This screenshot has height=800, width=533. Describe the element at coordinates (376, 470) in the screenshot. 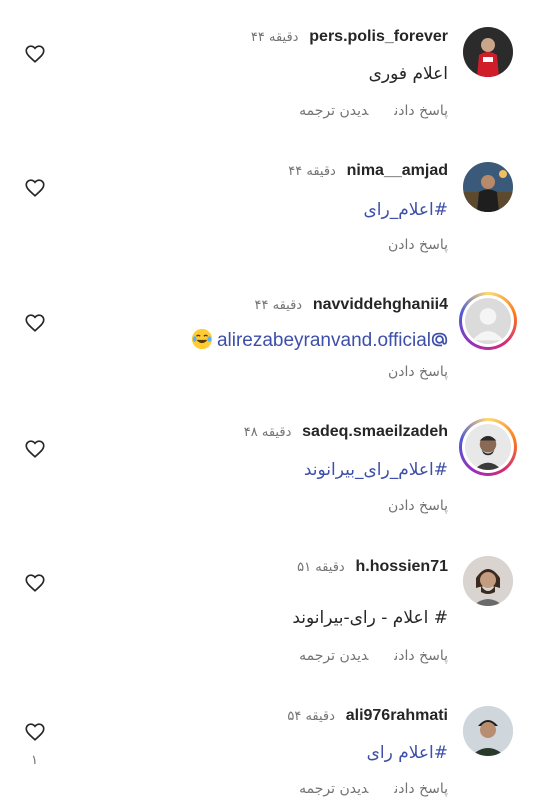

I see `comment-hashtag: #اعلام_رای_بیرانوند` at that location.